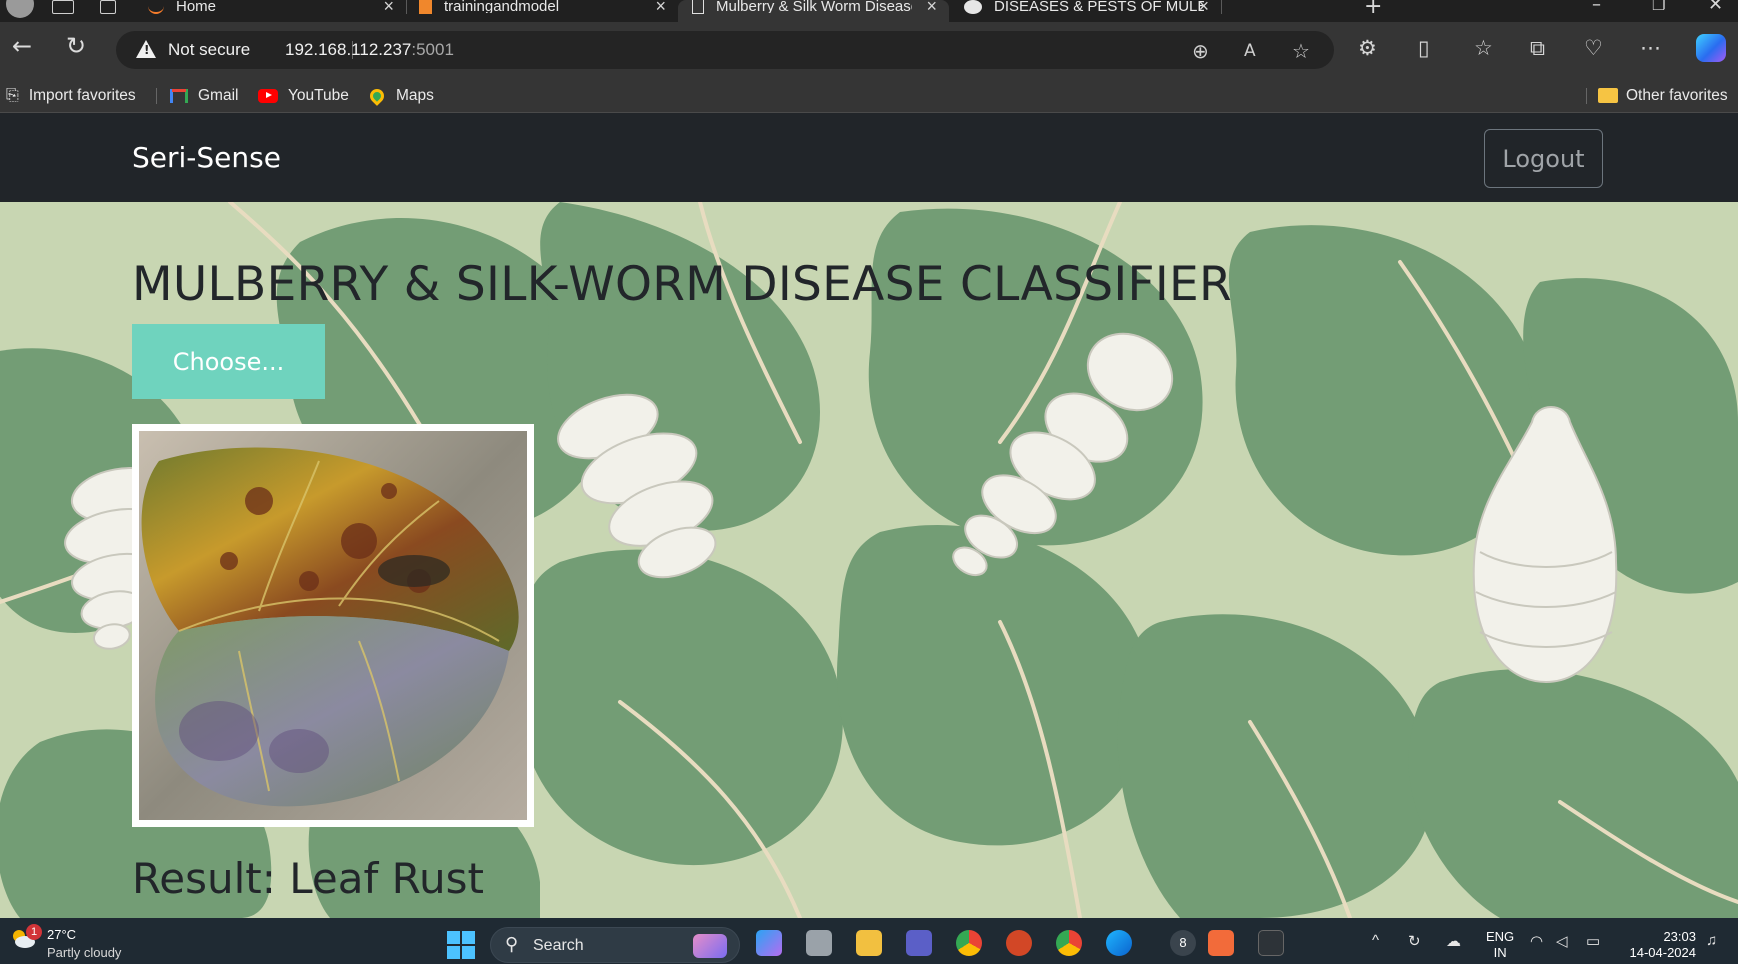 This screenshot has width=1738, height=964. I want to click on search-highlight-icon, so click(710, 946).